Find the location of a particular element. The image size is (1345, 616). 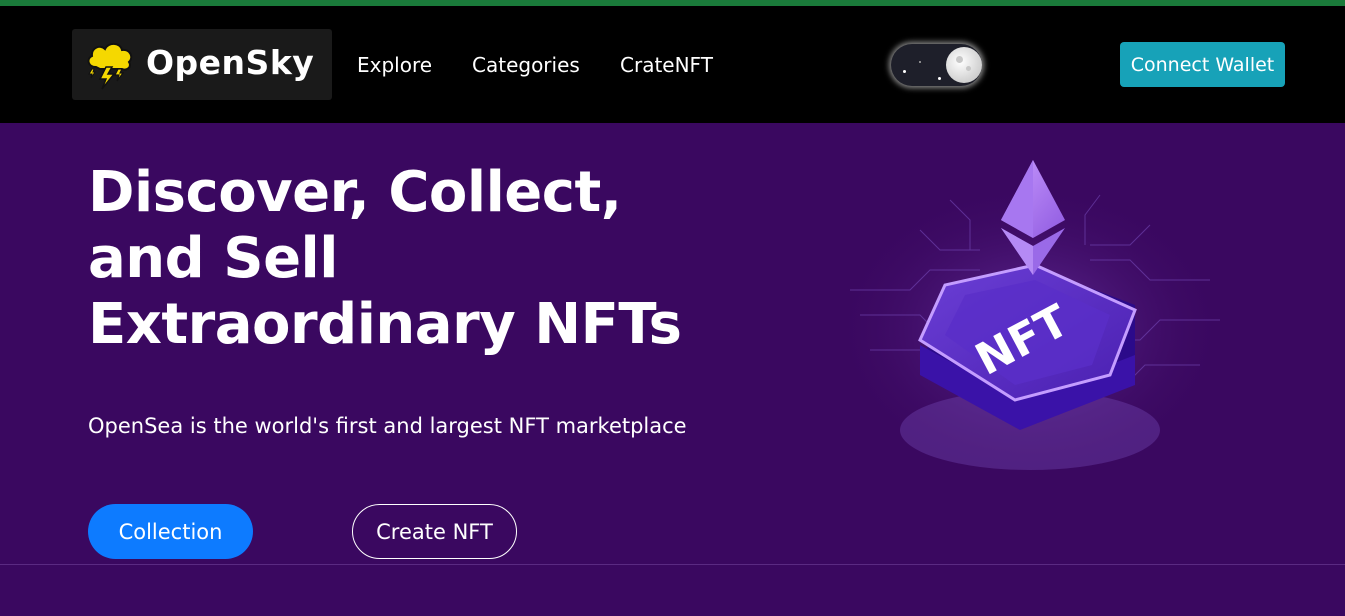

nav-link-cratenft: CrateNFT is located at coordinates (666, 65).